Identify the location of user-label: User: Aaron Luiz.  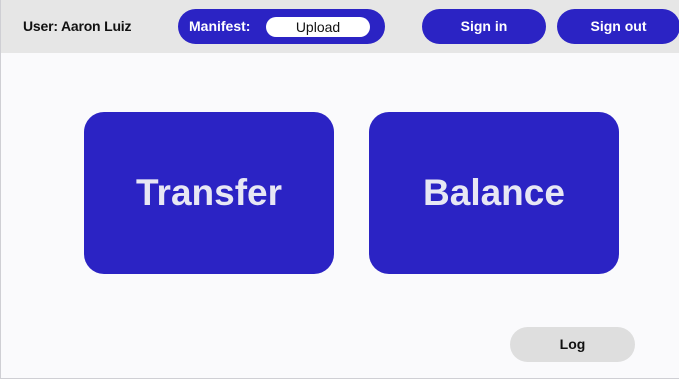
(77, 26).